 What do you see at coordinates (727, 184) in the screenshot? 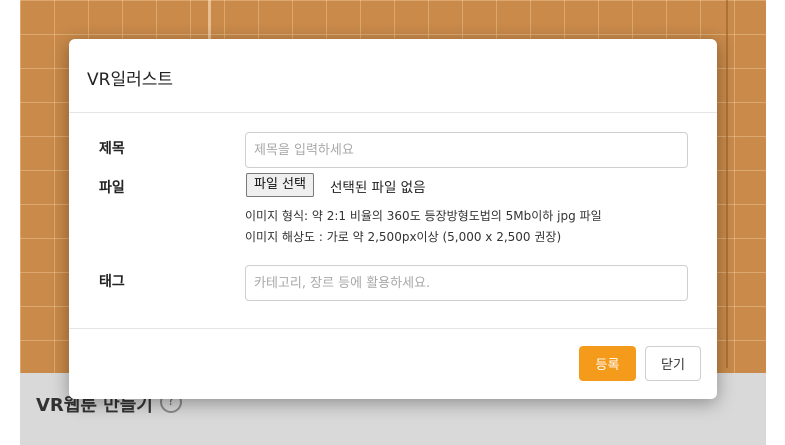
I see `background-line` at bounding box center [727, 184].